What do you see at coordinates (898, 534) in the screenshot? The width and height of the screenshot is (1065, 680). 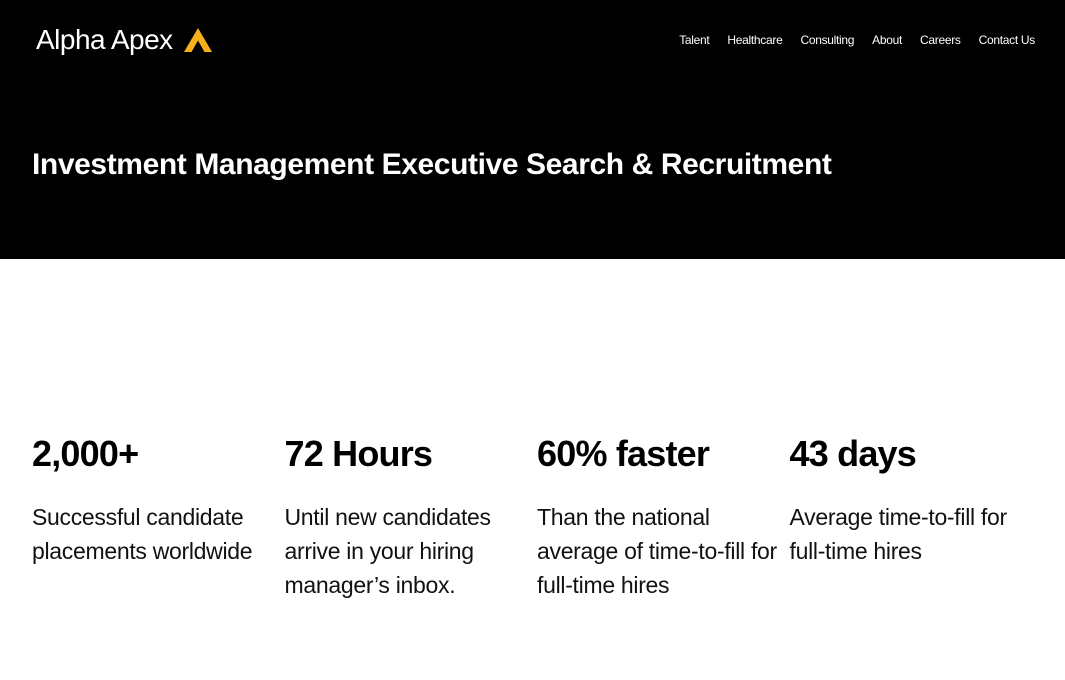 I see `stat-description: Average time-to-fill for full-time hires` at bounding box center [898, 534].